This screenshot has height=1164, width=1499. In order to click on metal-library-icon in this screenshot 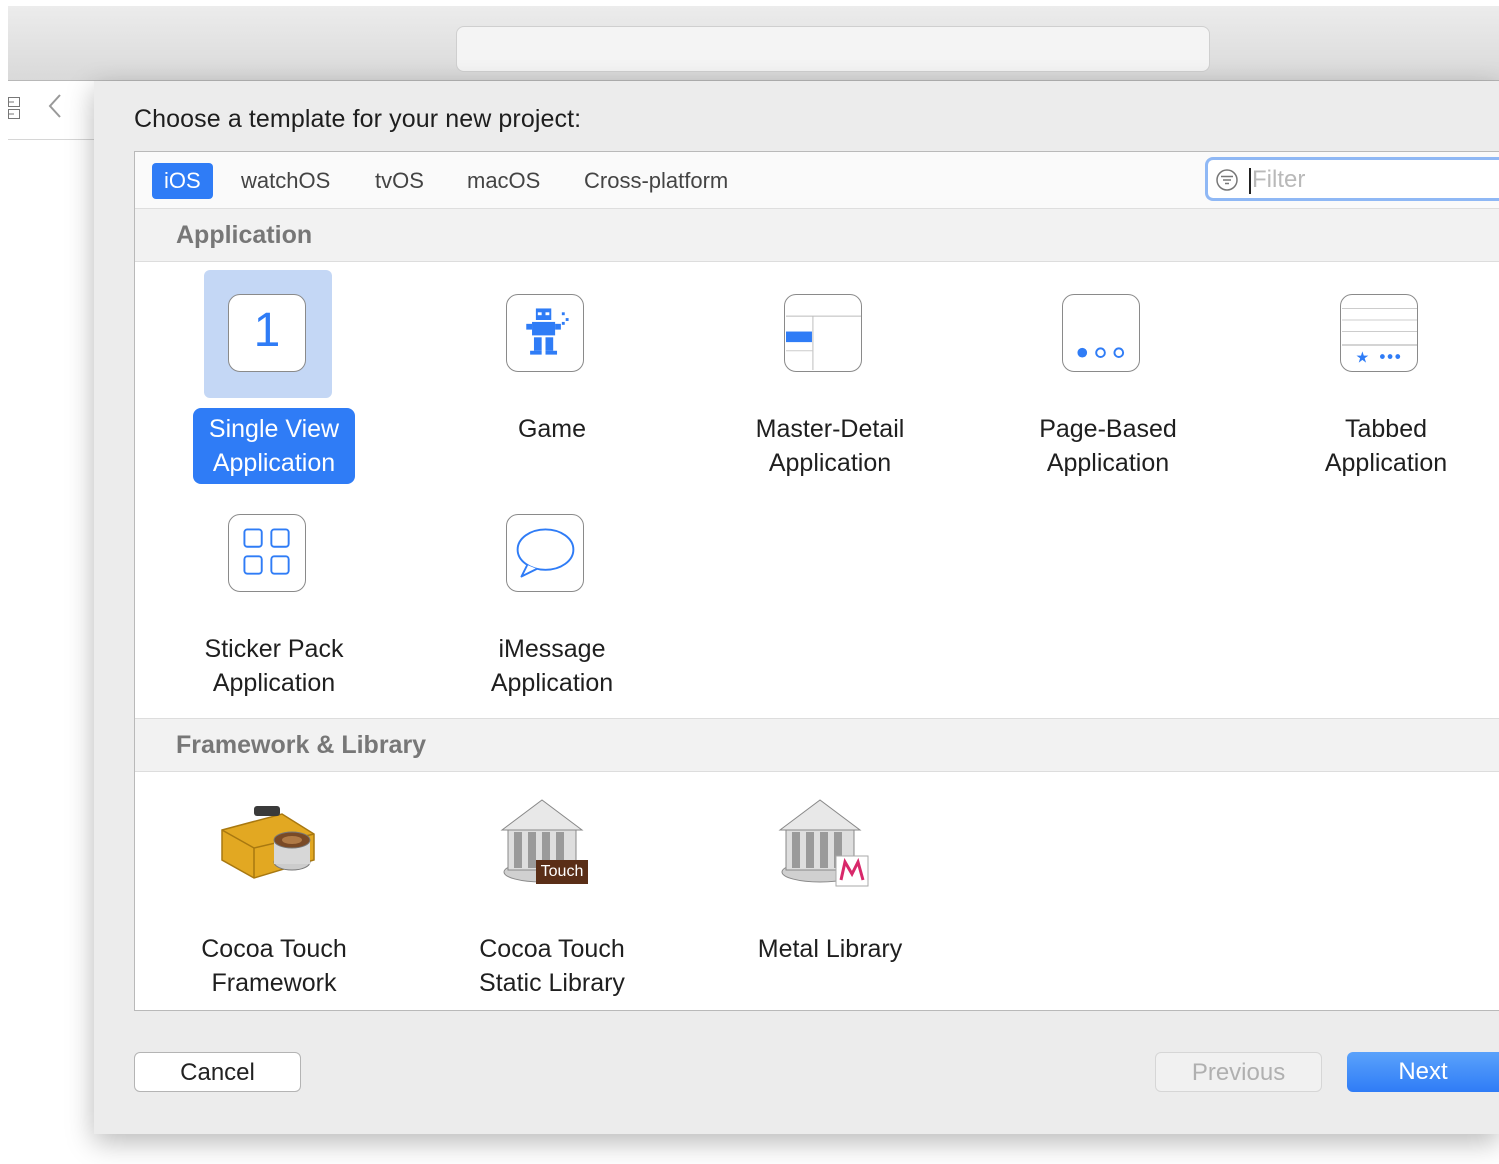, I will do `click(823, 843)`.